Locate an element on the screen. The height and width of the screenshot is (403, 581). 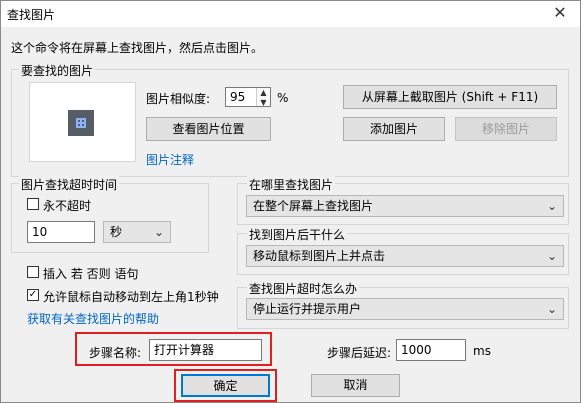
timeout-unit-select: 秒 ⌄ is located at coordinates (137, 232).